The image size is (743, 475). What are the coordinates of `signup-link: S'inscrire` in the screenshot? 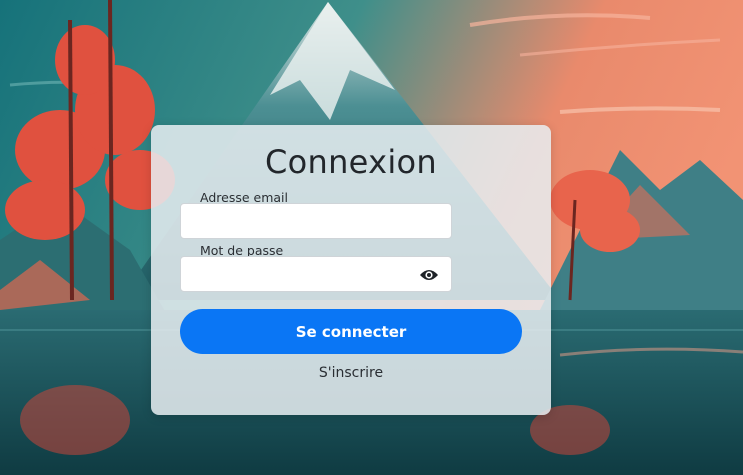 It's located at (351, 373).